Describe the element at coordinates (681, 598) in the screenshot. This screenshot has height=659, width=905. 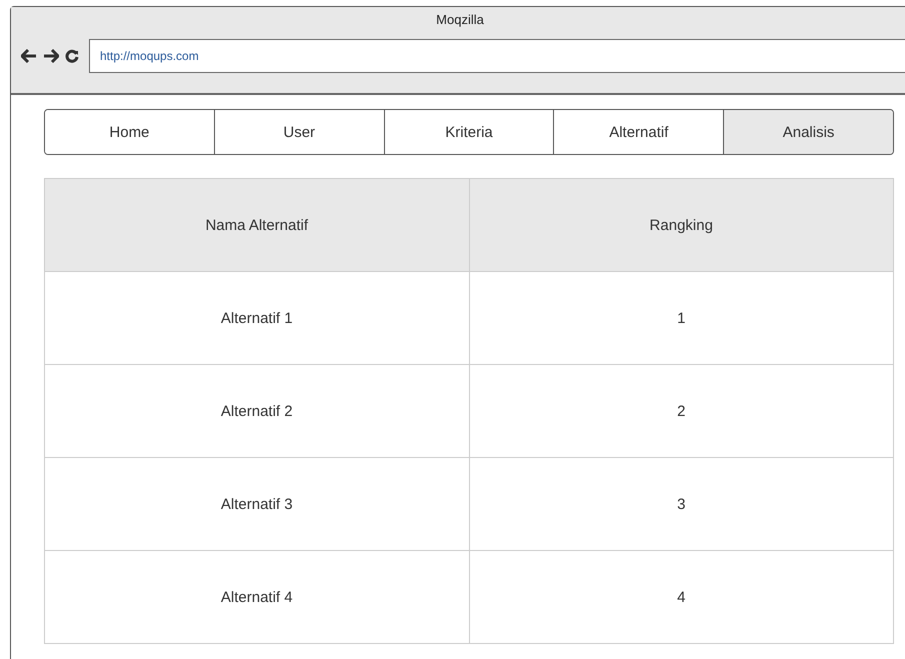
I see `table-cell-text: 4` at that location.